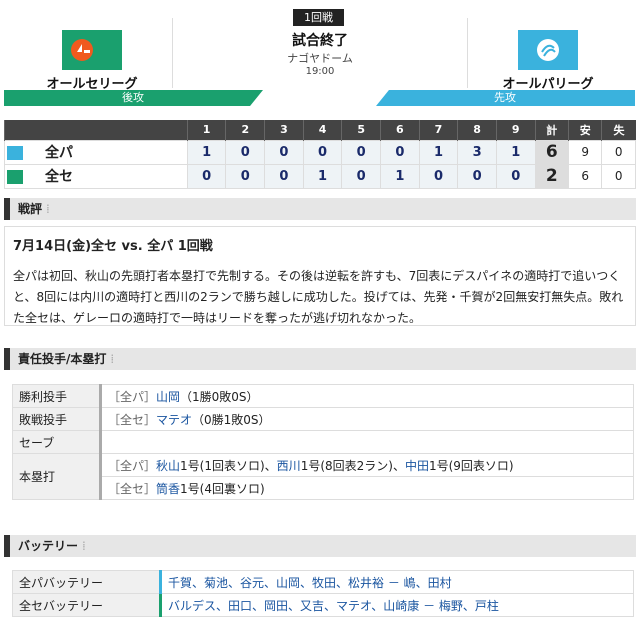  I want to click on battery-label-cl: 全セバッテリー, so click(86, 605).